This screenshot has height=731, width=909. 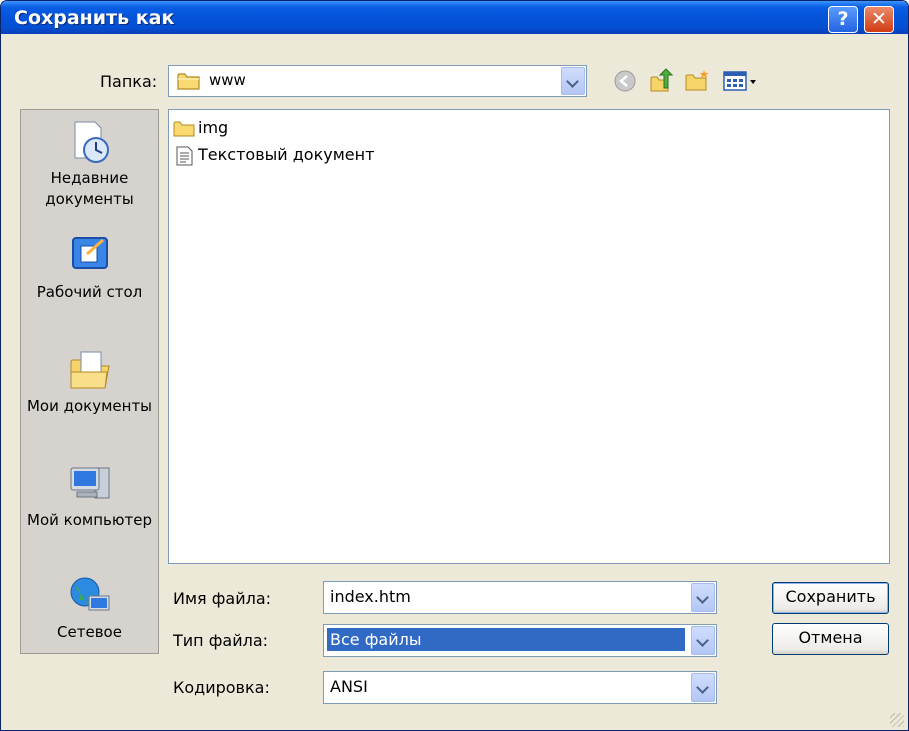 I want to click on filetype-label: Тип файла:, so click(x=221, y=640).